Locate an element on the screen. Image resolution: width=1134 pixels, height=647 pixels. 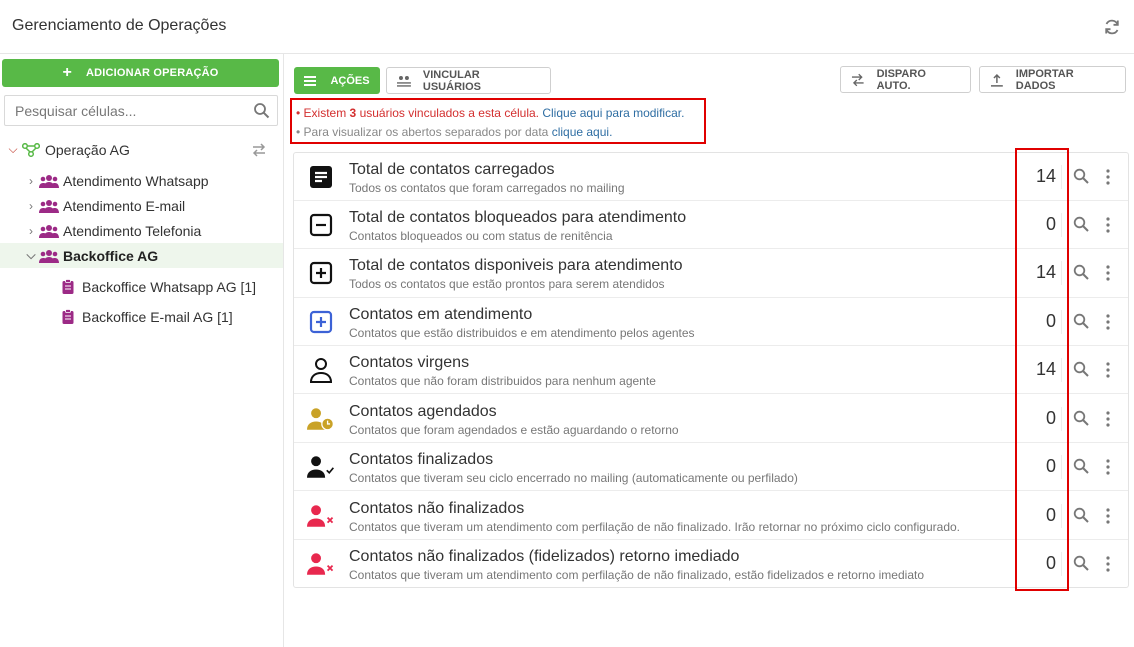
add-operation-label: ADICIONAR OPERAÇÃO is located at coordinates (152, 73).